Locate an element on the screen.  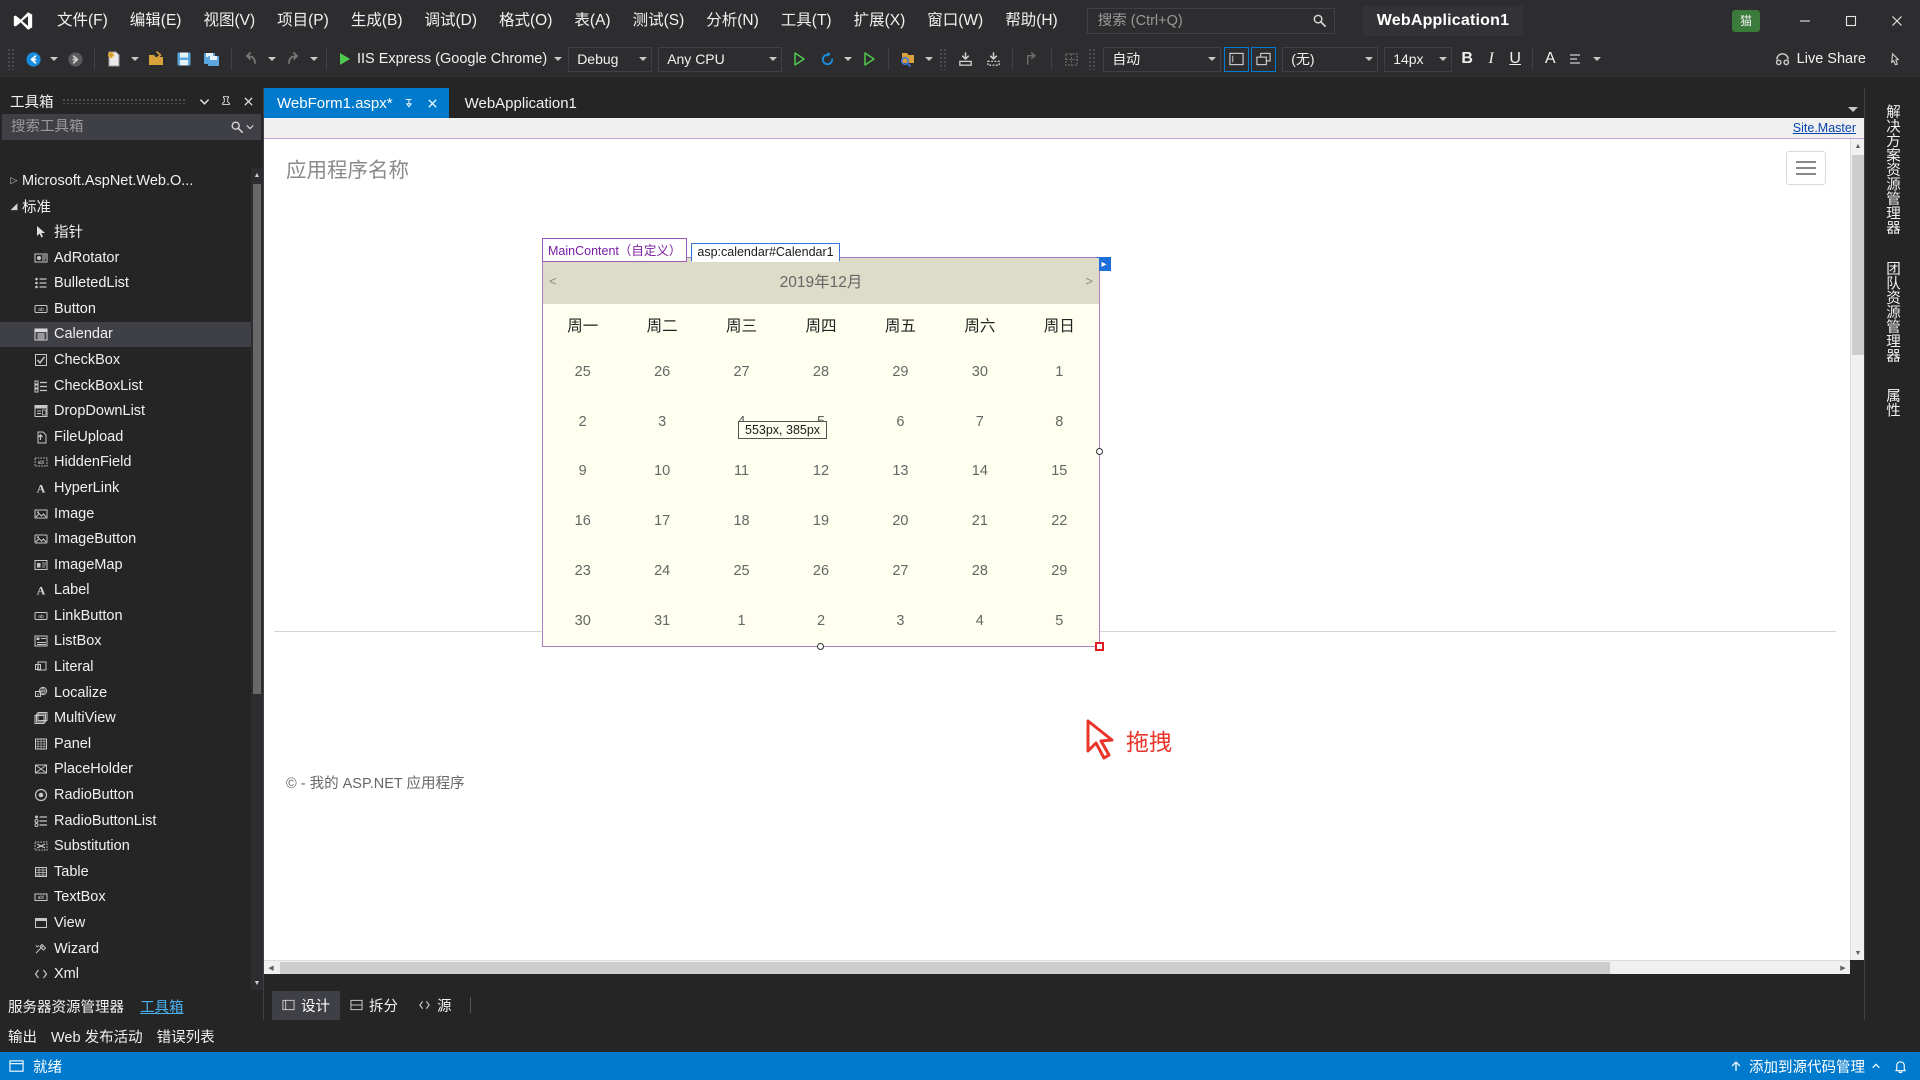
menu-file: 文件(F) is located at coordinates (82, 20).